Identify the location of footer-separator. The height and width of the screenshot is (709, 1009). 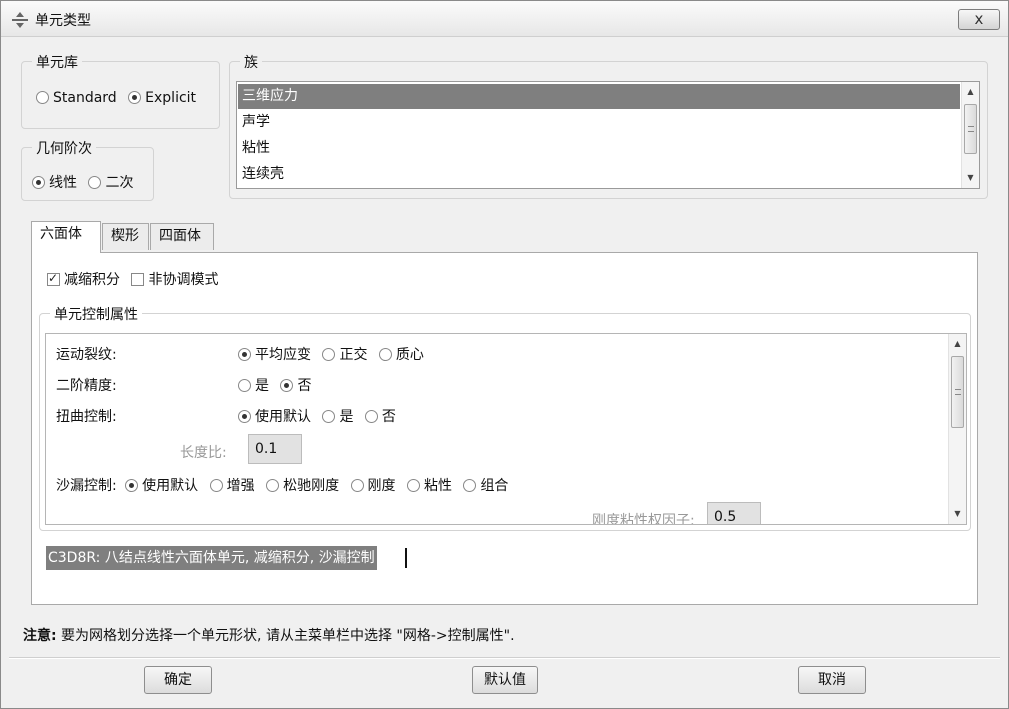
(504, 658).